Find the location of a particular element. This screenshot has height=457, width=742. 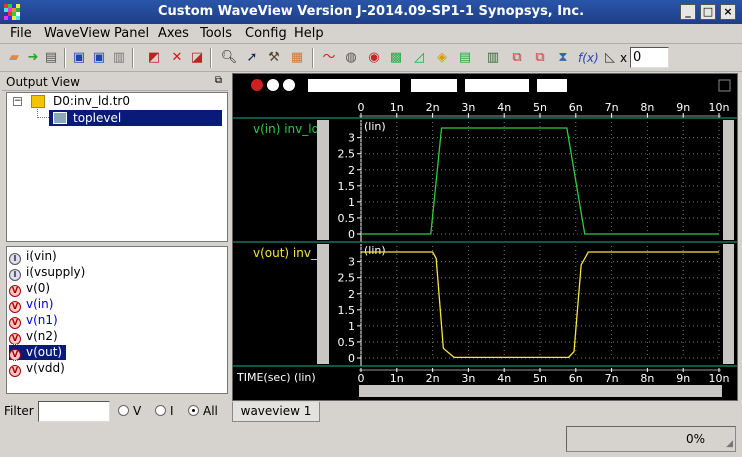

zoom-in-icon is located at coordinates (257, 85).